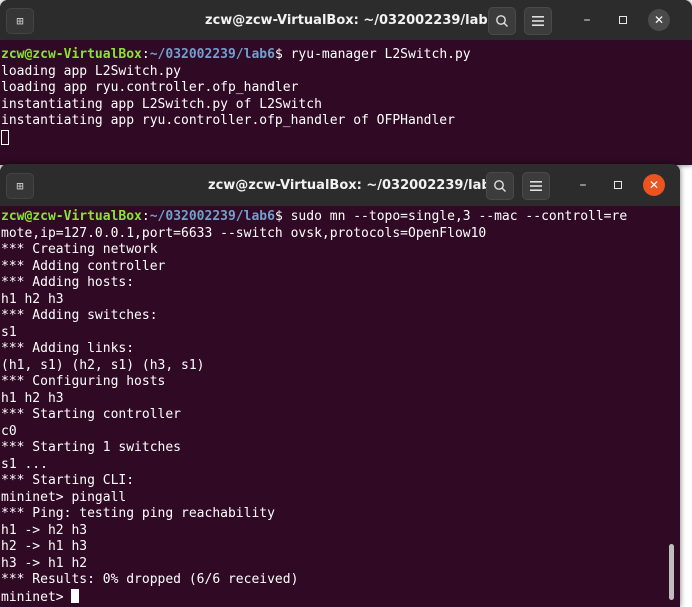 The height and width of the screenshot is (607, 692). I want to click on output-line: *** Starting controller, so click(91, 414).